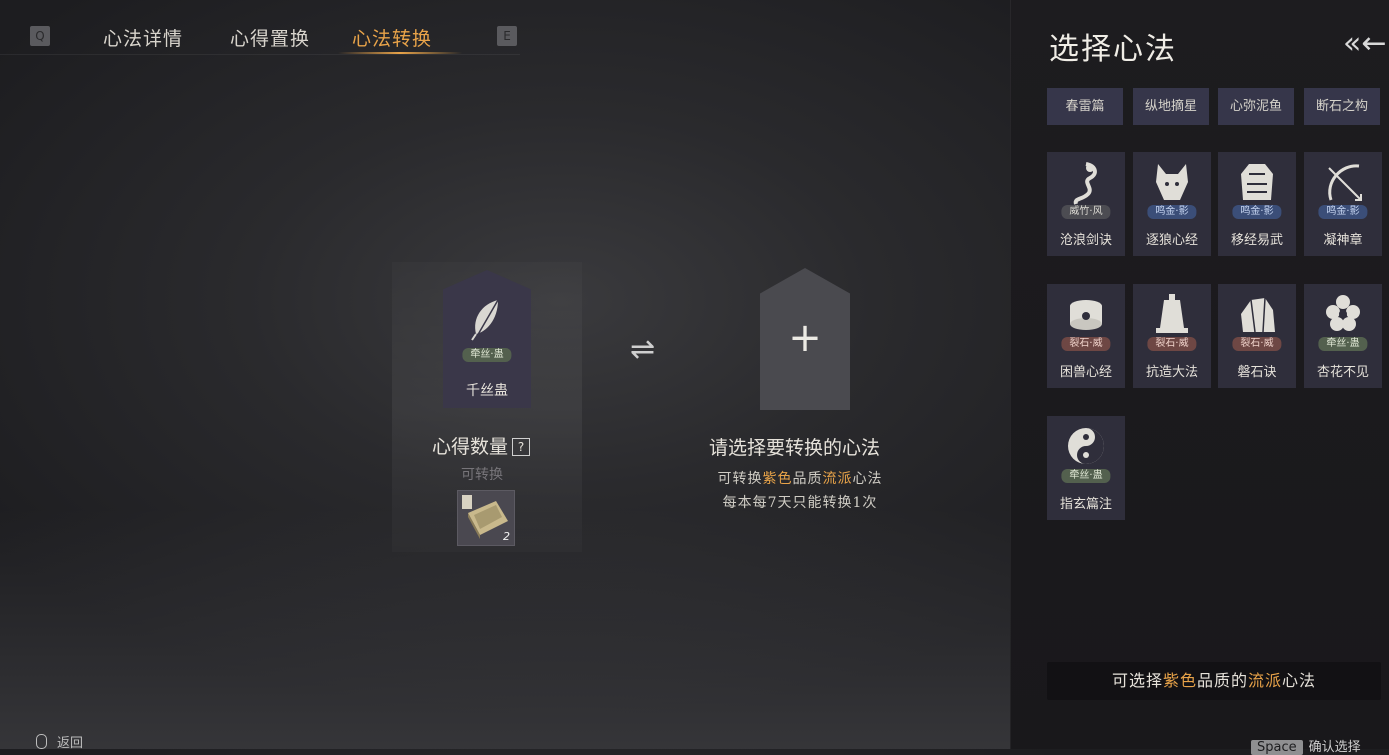 This screenshot has width=1389, height=755. I want to click on filter-chip-1: 春雷篇, so click(1085, 106).